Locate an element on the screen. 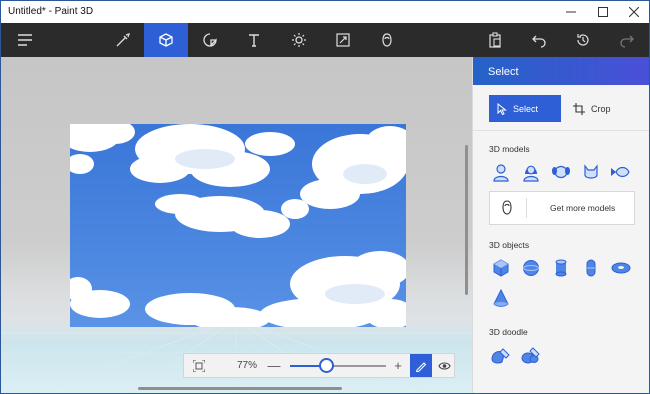 The image size is (650, 394). minimize-icon is located at coordinates (571, 12).